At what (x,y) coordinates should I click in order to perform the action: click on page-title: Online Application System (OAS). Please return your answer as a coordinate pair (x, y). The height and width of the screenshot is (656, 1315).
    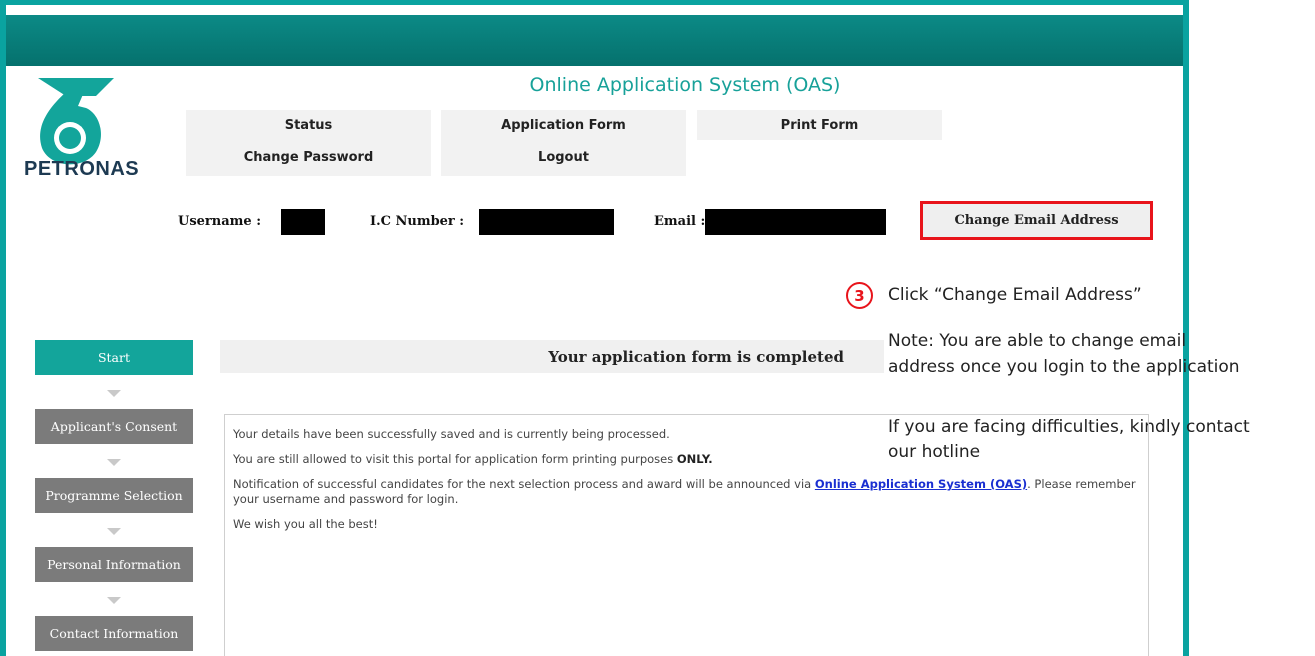
    Looking at the image, I should click on (685, 85).